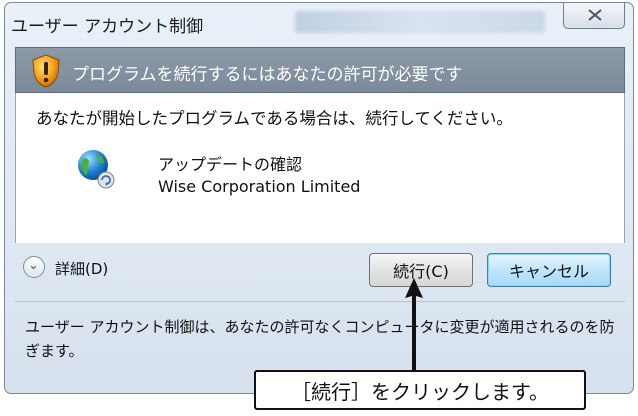 This screenshot has height=416, width=638. What do you see at coordinates (82, 269) in the screenshot?
I see `details-label: 詳細(D)` at bounding box center [82, 269].